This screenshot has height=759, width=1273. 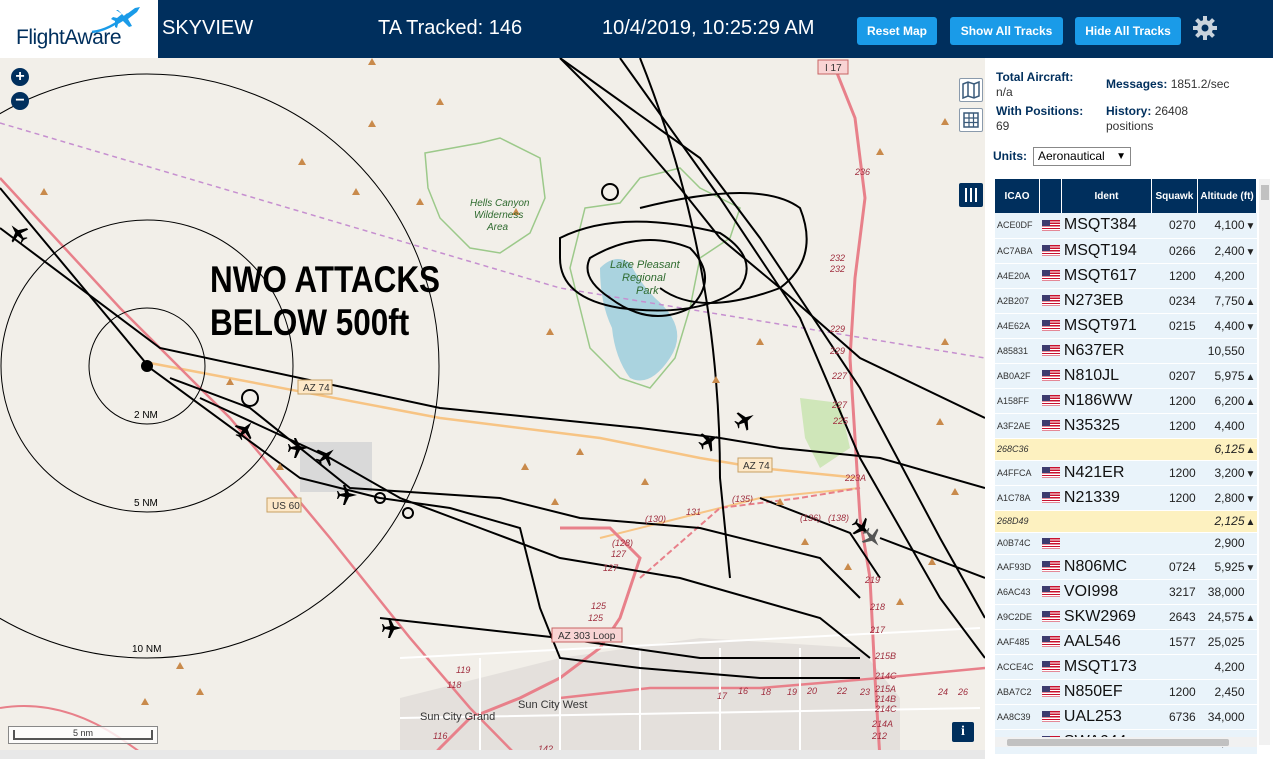 I want to click on table-row: A3F2AE N35325 1200 4,400, so click(x=1126, y=426).